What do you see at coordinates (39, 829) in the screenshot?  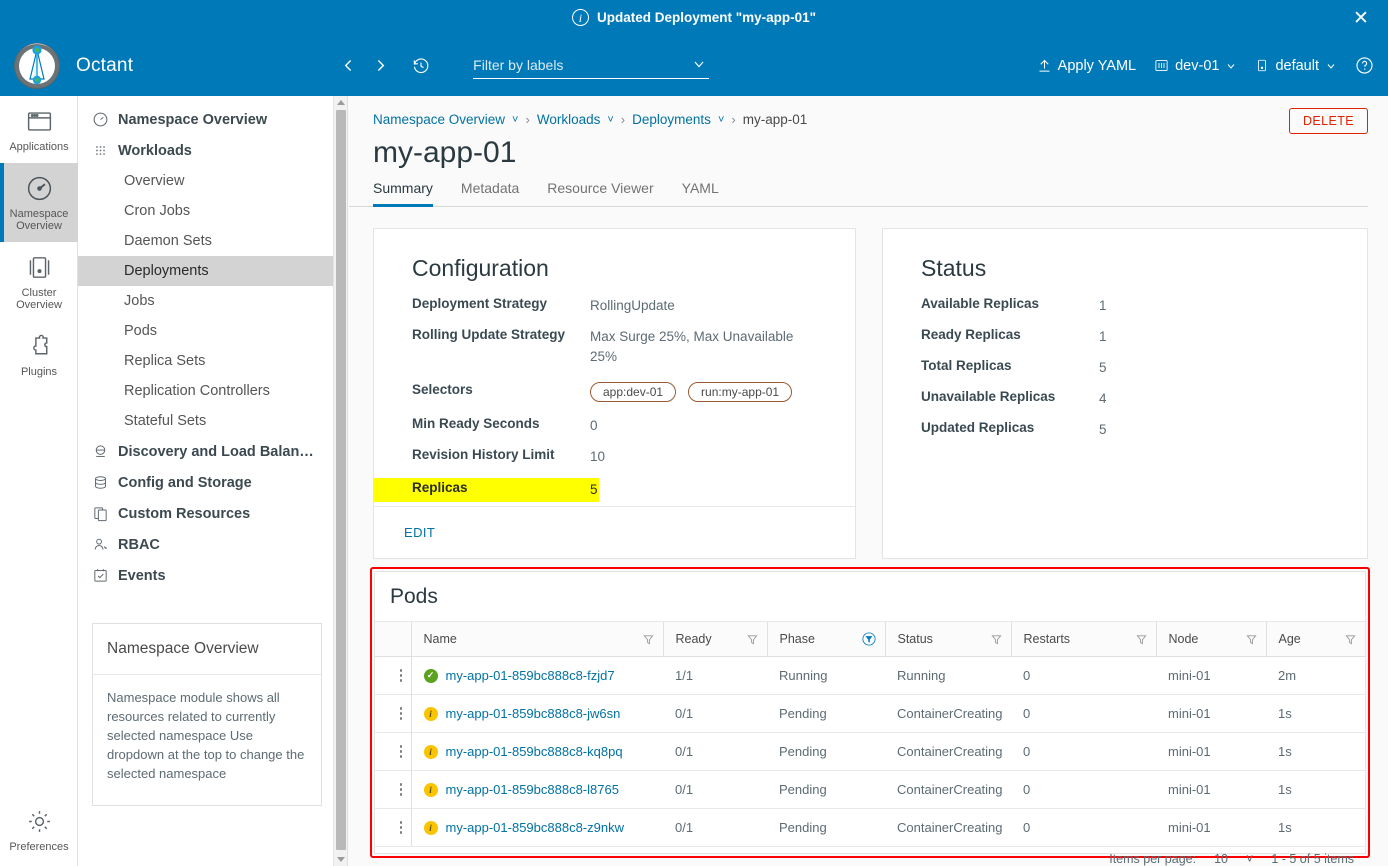 I see `preferences-button: Preferences` at bounding box center [39, 829].